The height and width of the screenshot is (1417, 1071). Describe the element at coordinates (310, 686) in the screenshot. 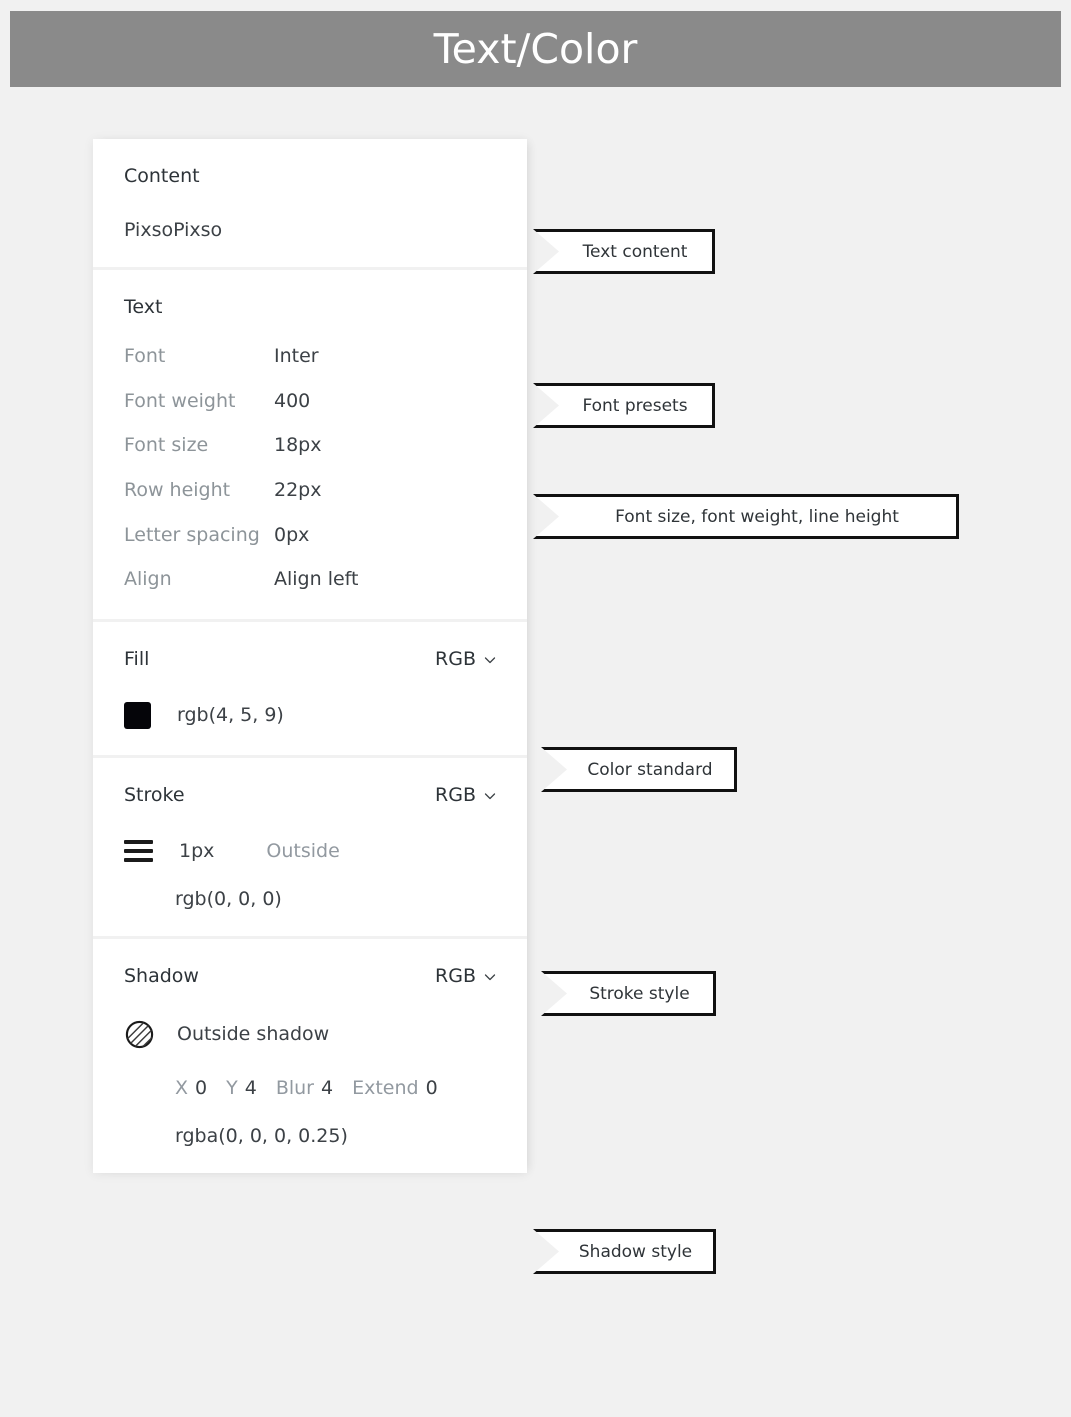

I see `section-fill: Fill RGB rgb(4, 5, 9)` at that location.